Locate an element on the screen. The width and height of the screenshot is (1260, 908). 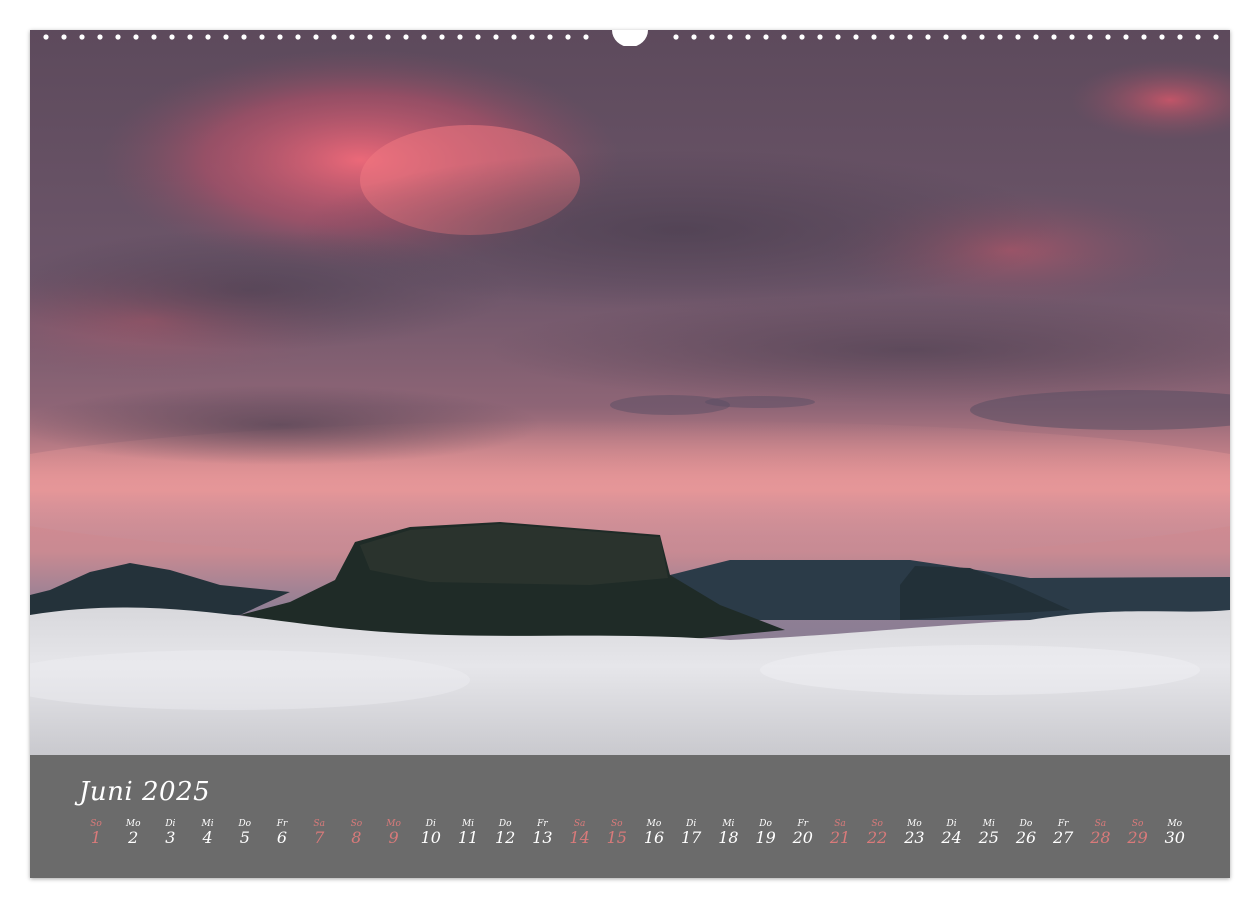
calendar-day: So 15 is located at coordinates (617, 833).